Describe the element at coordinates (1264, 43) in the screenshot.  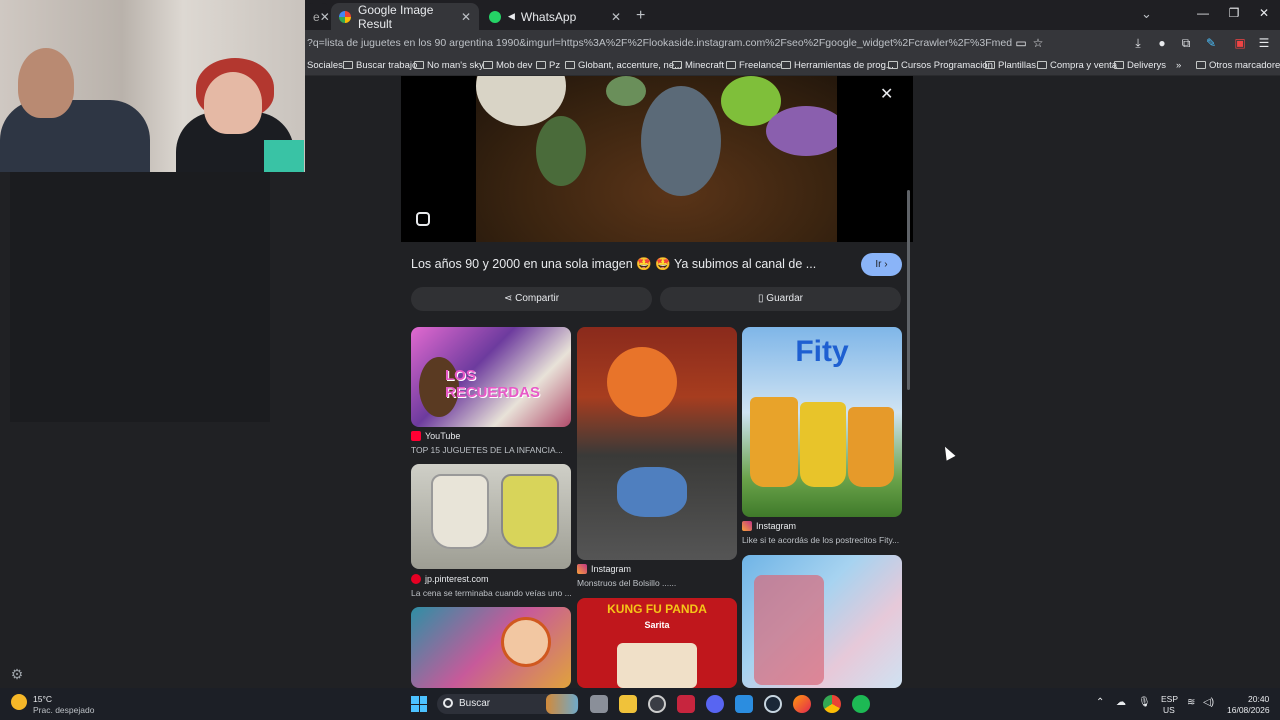
I see `menu-icon: ☰` at that location.